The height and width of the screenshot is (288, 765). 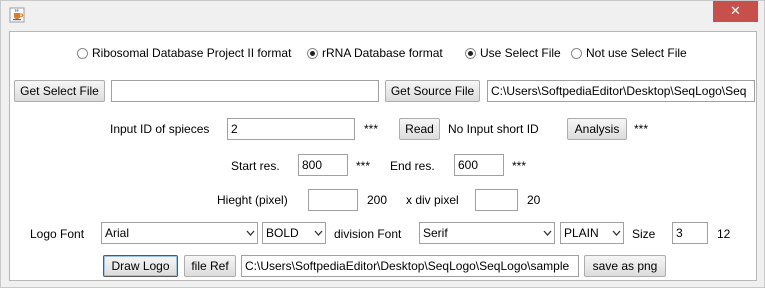 What do you see at coordinates (255, 166) in the screenshot?
I see `start-res-label: Start res.` at bounding box center [255, 166].